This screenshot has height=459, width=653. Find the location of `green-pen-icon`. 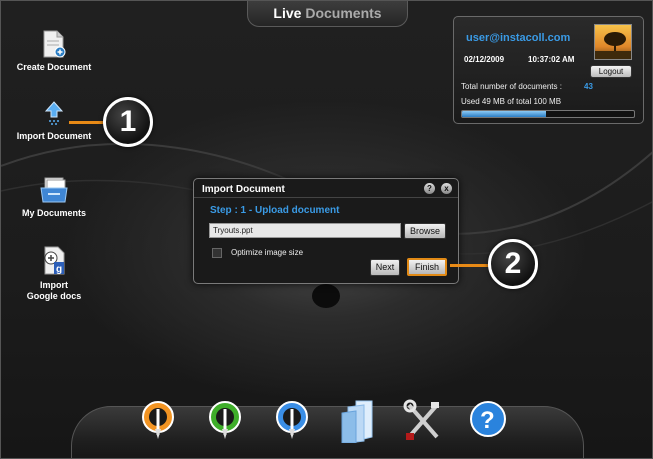

green-pen-icon is located at coordinates (225, 420).